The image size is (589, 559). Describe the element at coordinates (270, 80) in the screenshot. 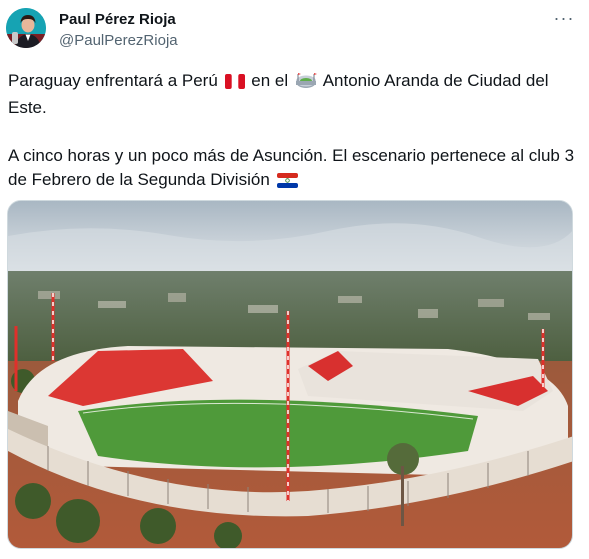

I see `tweet-text-segment: en el` at that location.